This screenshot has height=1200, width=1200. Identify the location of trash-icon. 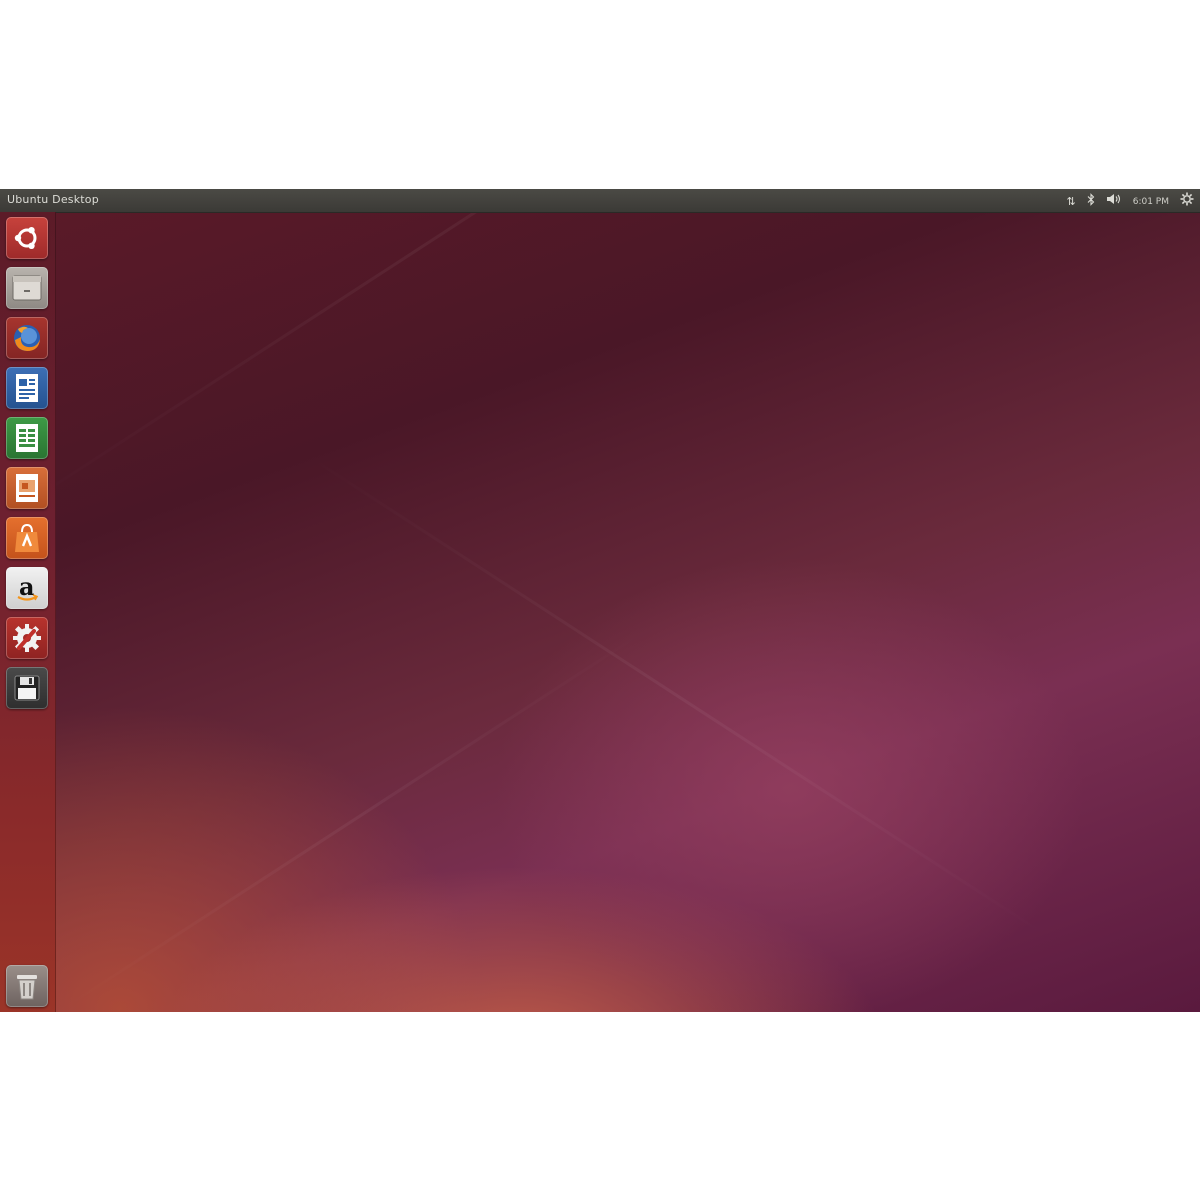
(27, 986).